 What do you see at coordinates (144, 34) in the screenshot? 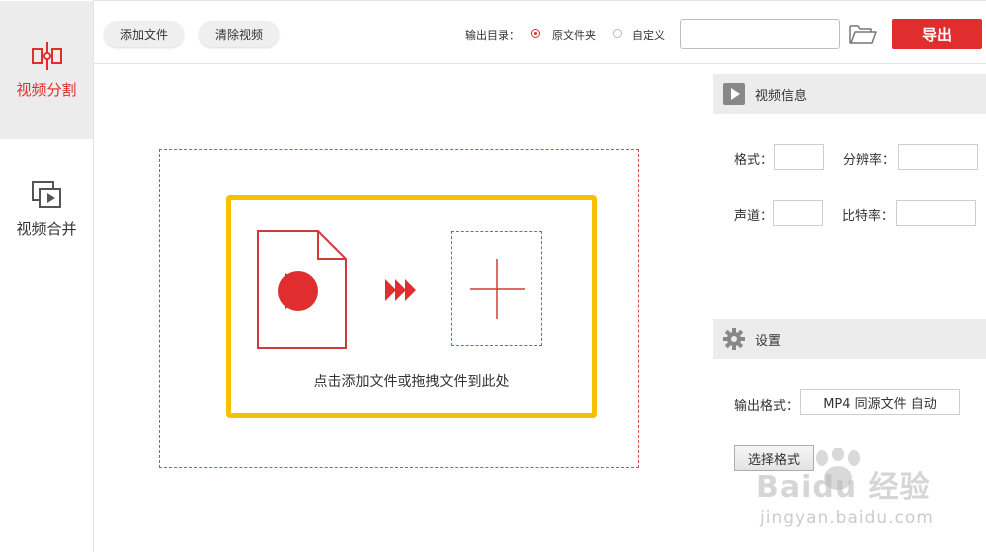
I see `add-file-button: 添加文件` at bounding box center [144, 34].